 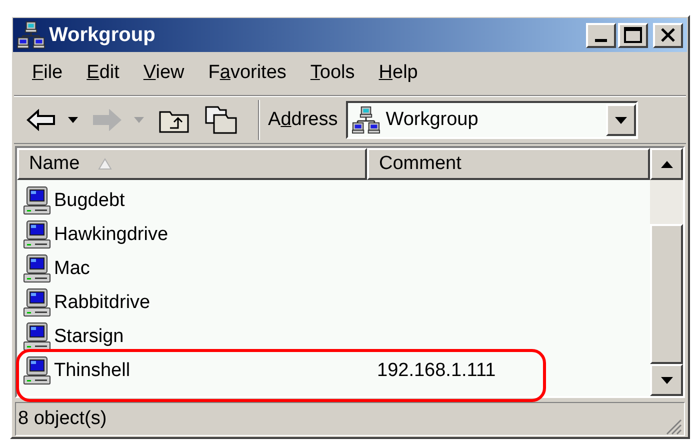 I want to click on back-arrow-icon, so click(x=41, y=120).